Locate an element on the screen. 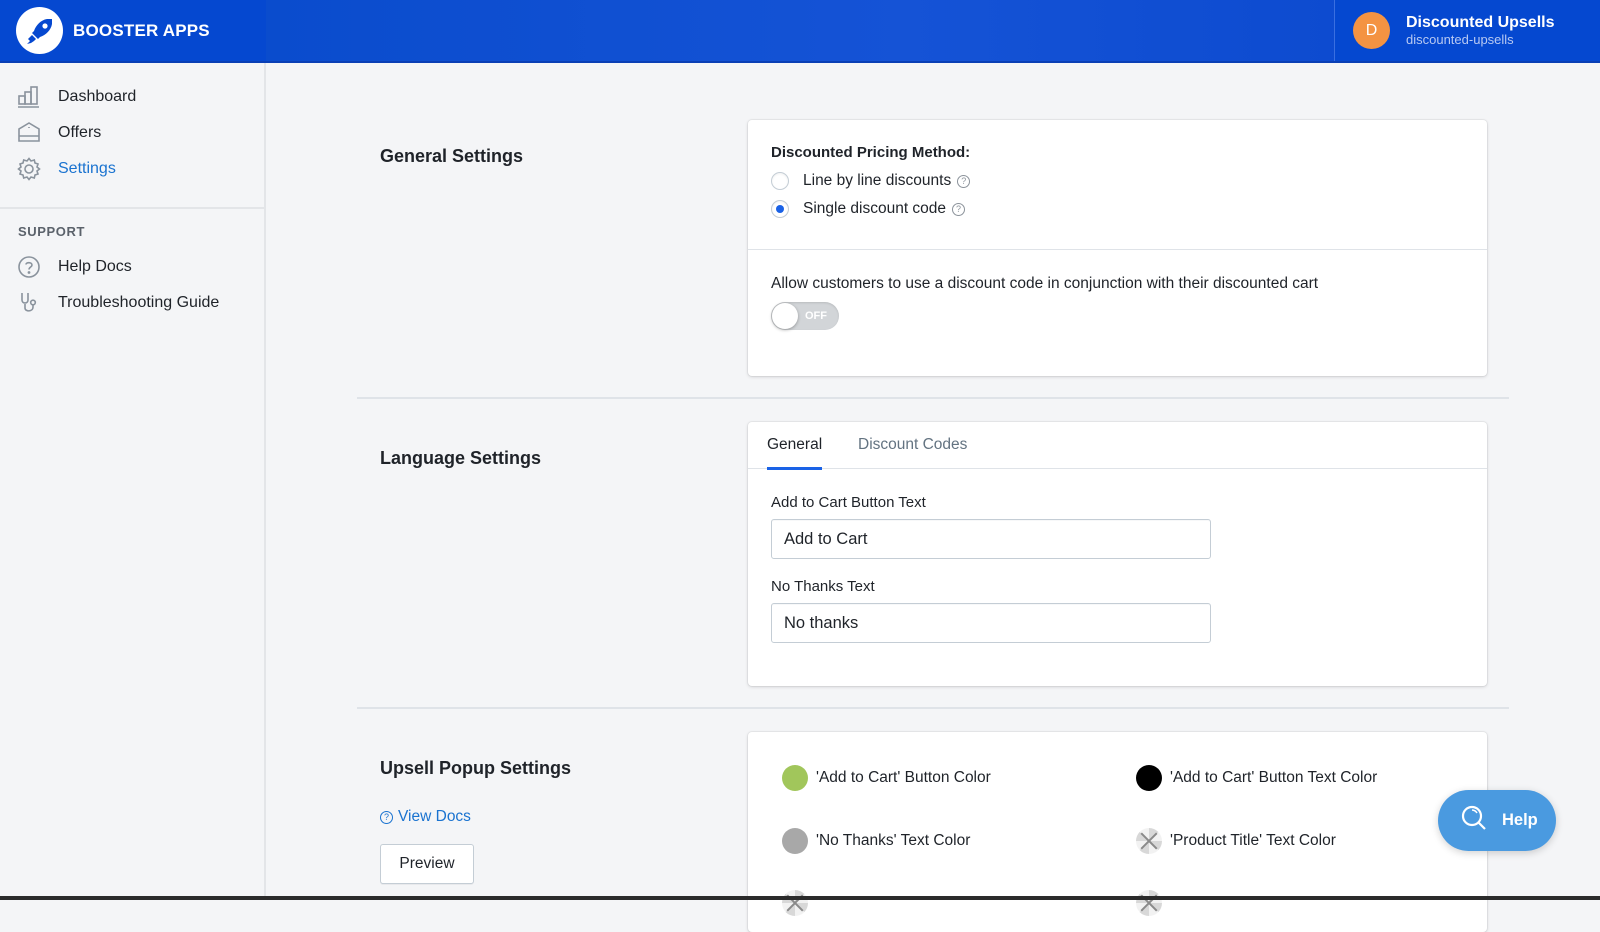  bar-chart-icon is located at coordinates (29, 97).